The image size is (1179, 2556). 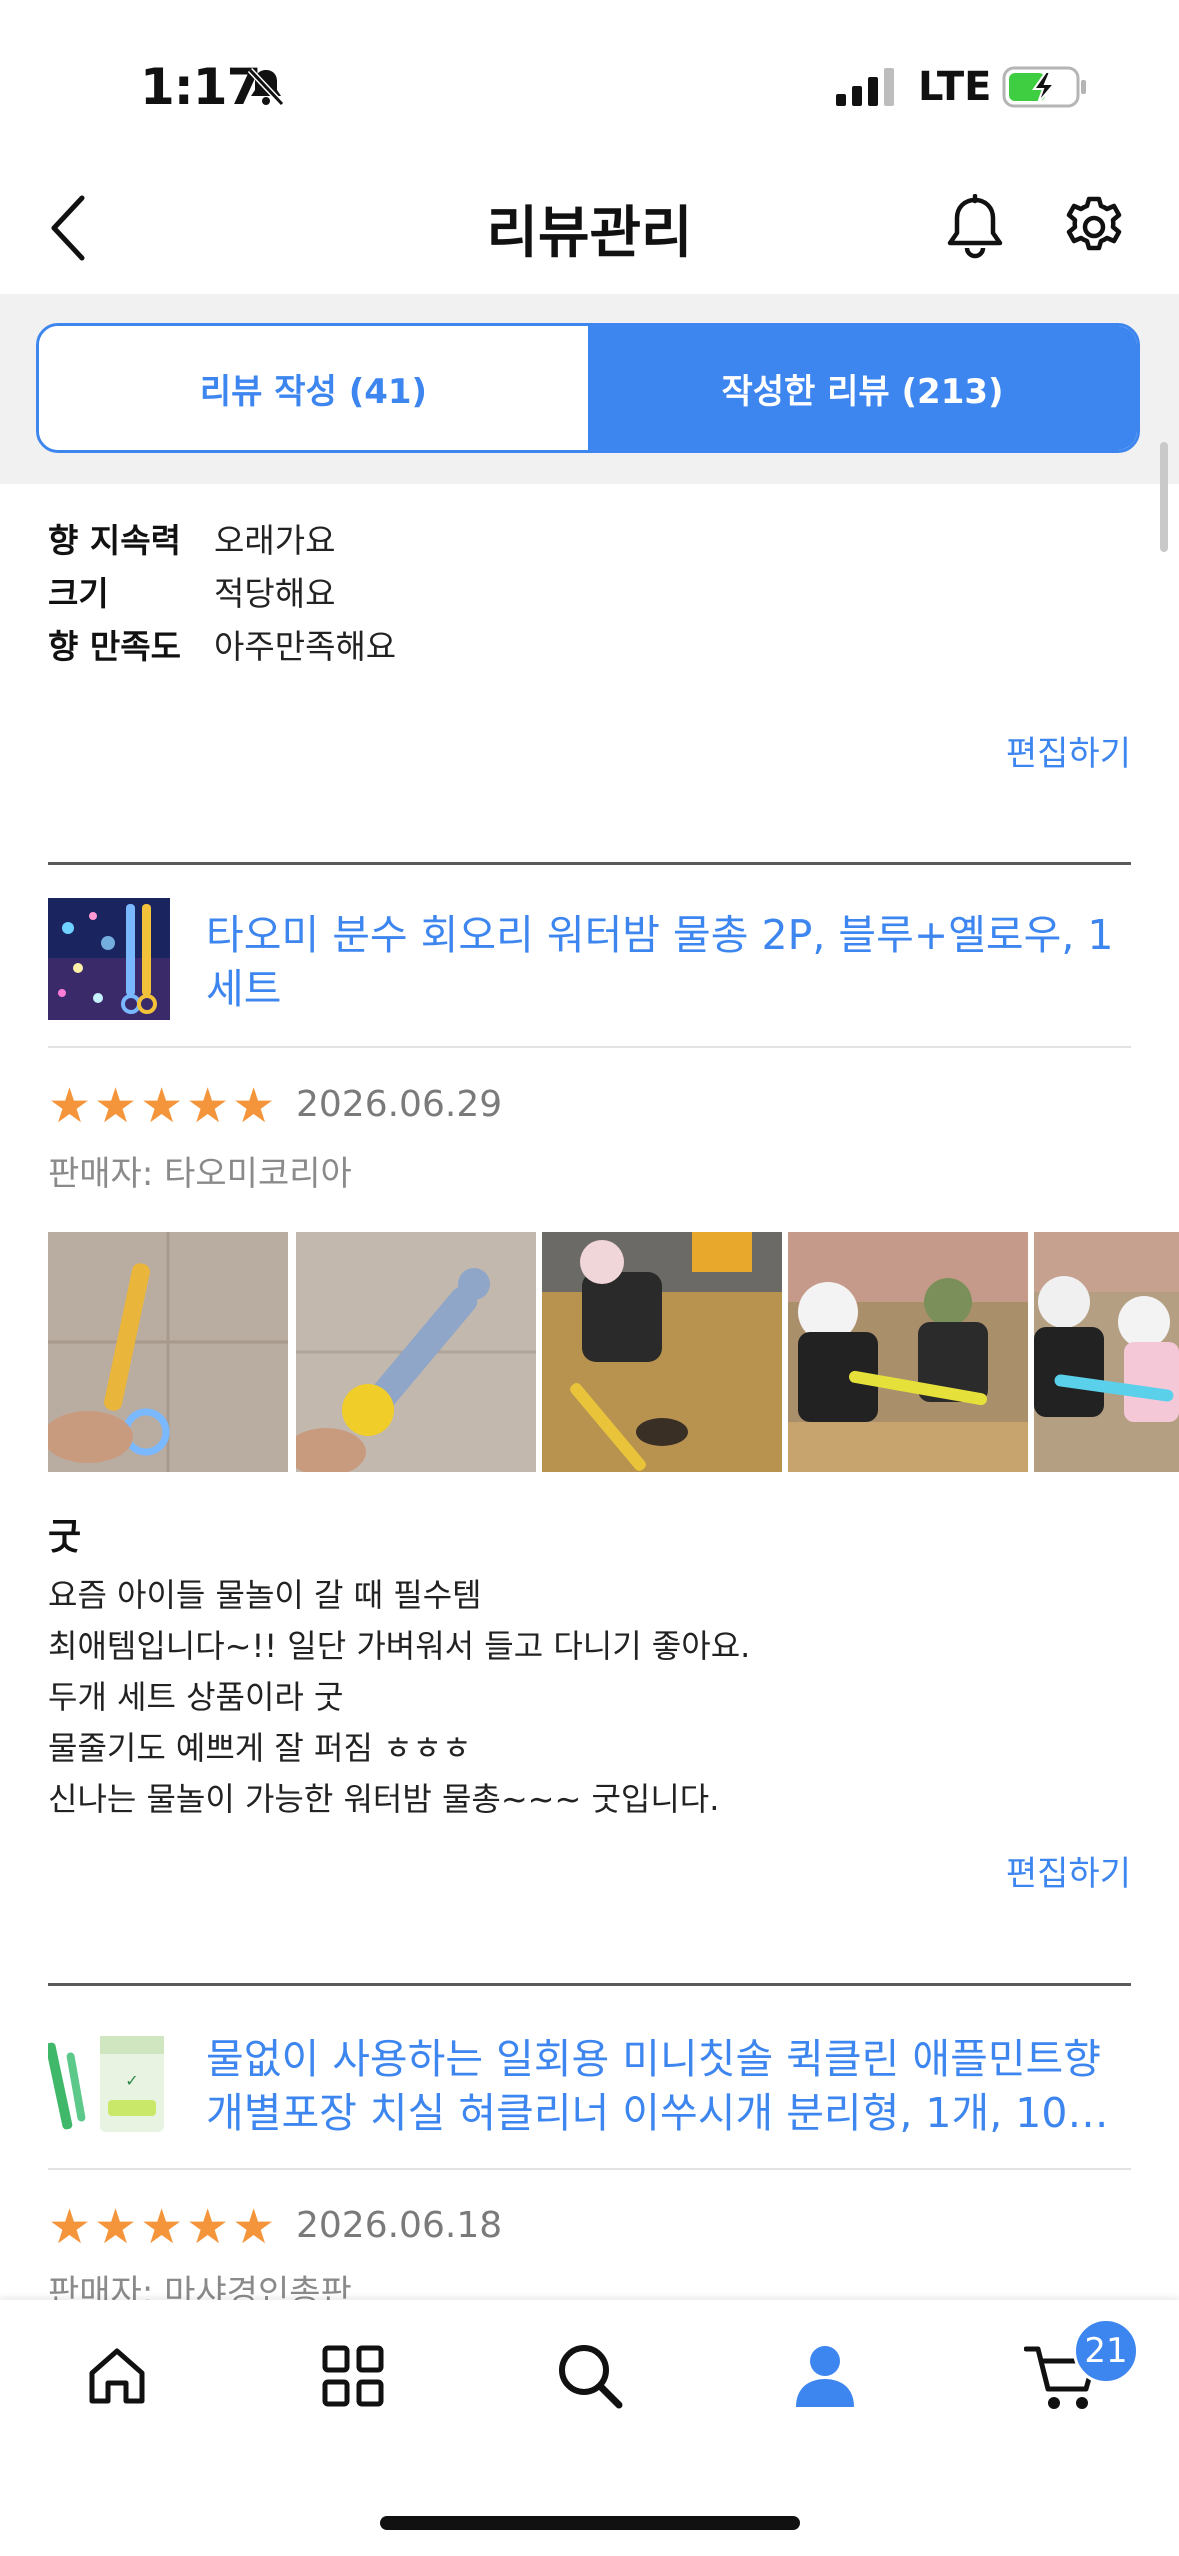 What do you see at coordinates (353, 2376) in the screenshot?
I see `categories-icon` at bounding box center [353, 2376].